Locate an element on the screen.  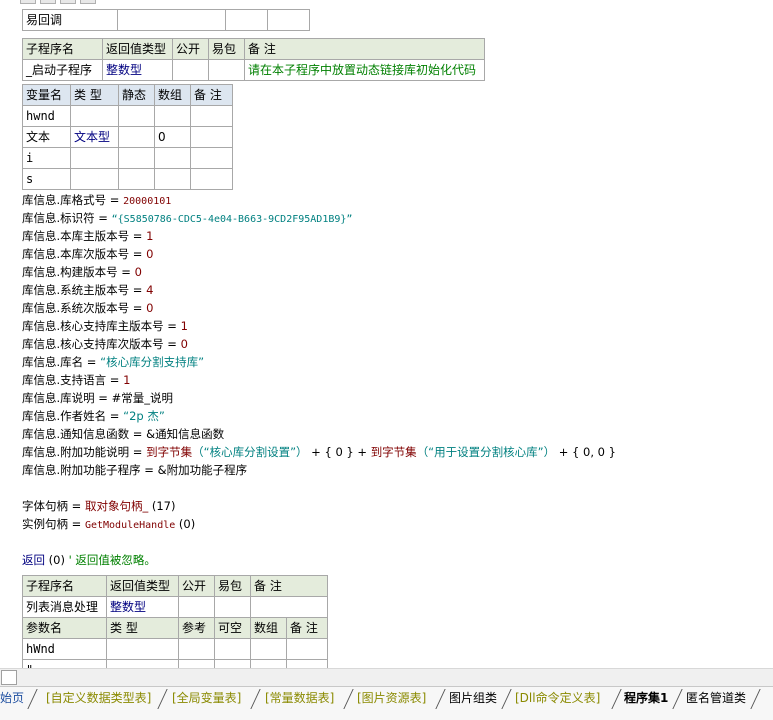
subroutine-name-cell: 列表消息处理 is located at coordinates (64, 607).